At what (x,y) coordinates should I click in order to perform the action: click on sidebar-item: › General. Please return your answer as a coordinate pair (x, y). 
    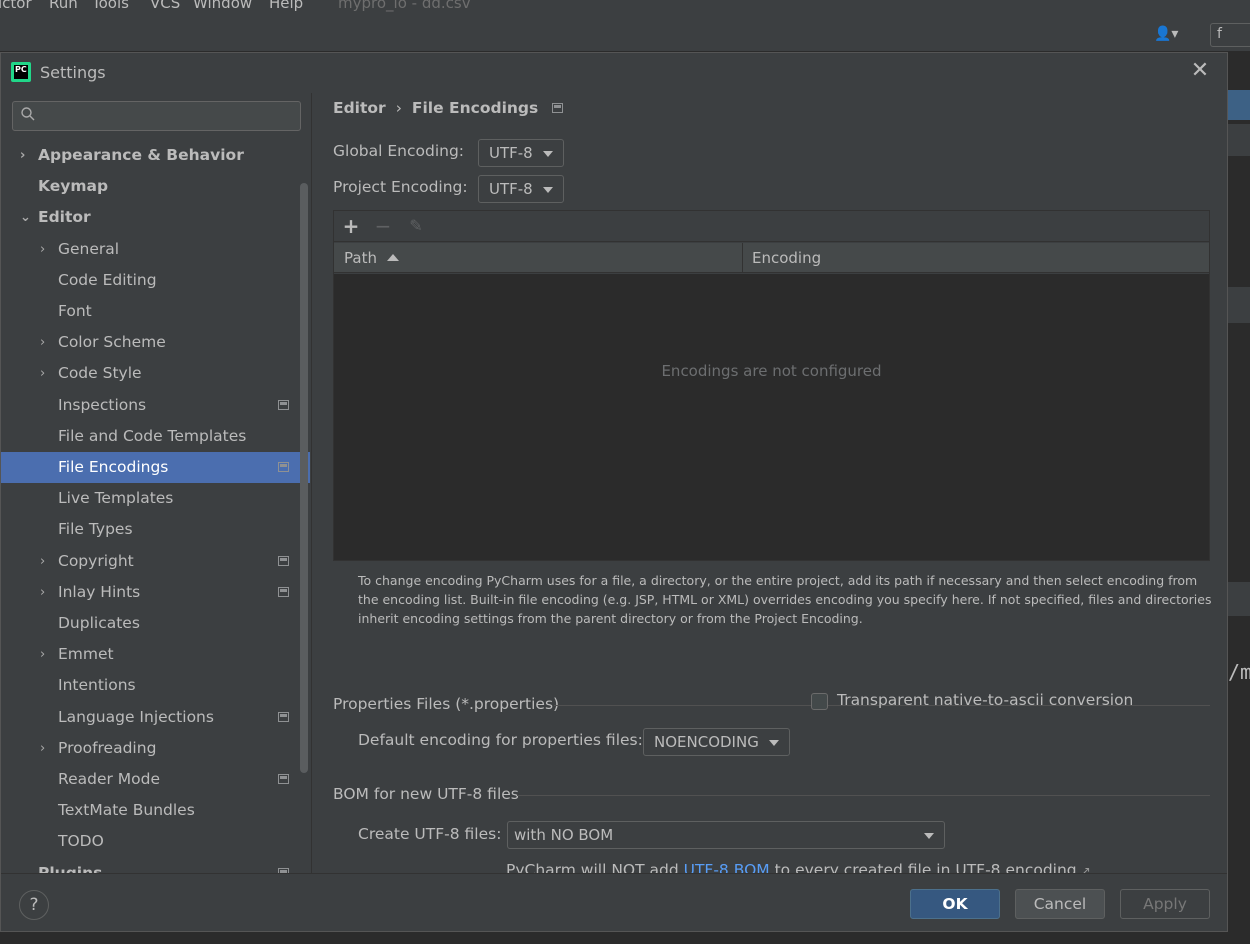
    Looking at the image, I should click on (155, 249).